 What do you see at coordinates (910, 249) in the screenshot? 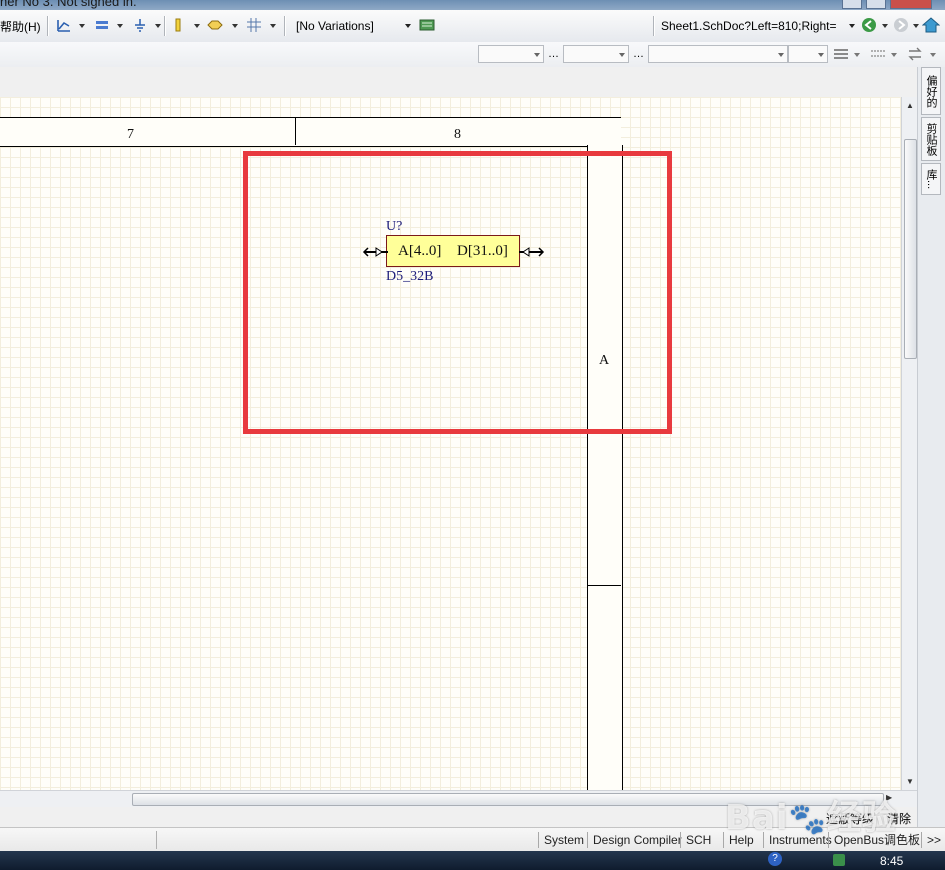
I see `vertical-scroll-thumb` at bounding box center [910, 249].